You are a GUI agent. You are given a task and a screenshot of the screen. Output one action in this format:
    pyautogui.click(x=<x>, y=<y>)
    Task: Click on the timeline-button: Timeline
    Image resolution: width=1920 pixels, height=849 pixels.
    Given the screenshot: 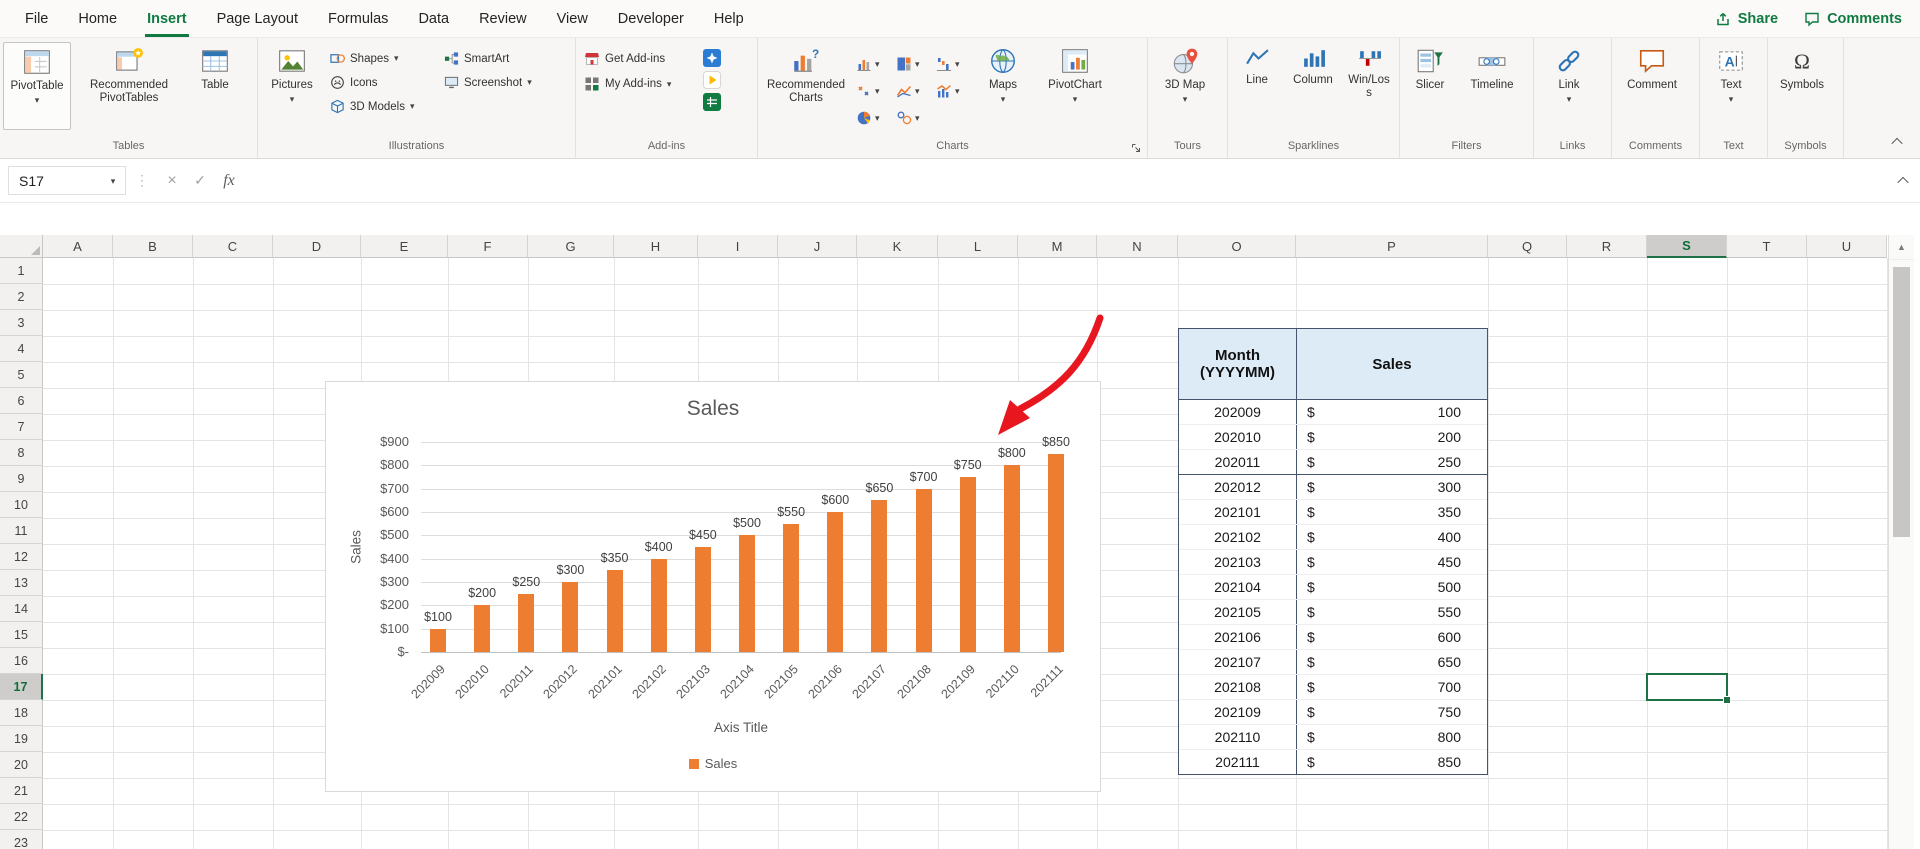 What is the action you would take?
    pyautogui.click(x=1492, y=86)
    